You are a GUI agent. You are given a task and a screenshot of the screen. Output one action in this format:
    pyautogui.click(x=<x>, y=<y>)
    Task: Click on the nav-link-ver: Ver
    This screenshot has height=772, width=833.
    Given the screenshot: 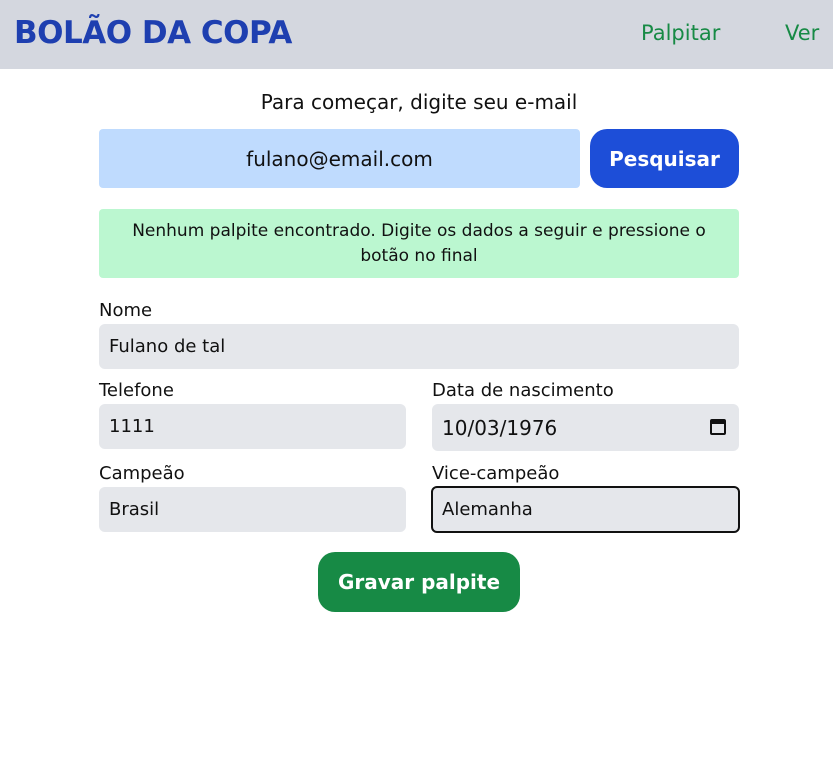 What is the action you would take?
    pyautogui.click(x=802, y=33)
    